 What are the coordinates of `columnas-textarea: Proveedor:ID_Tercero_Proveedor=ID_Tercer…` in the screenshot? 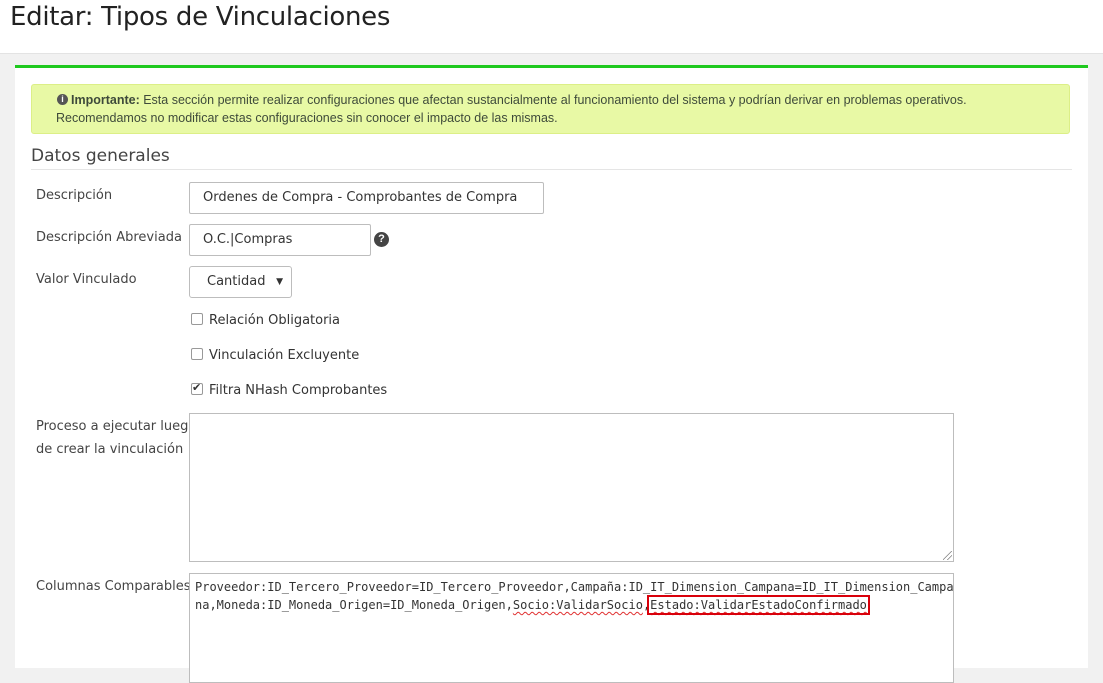 It's located at (571, 628).